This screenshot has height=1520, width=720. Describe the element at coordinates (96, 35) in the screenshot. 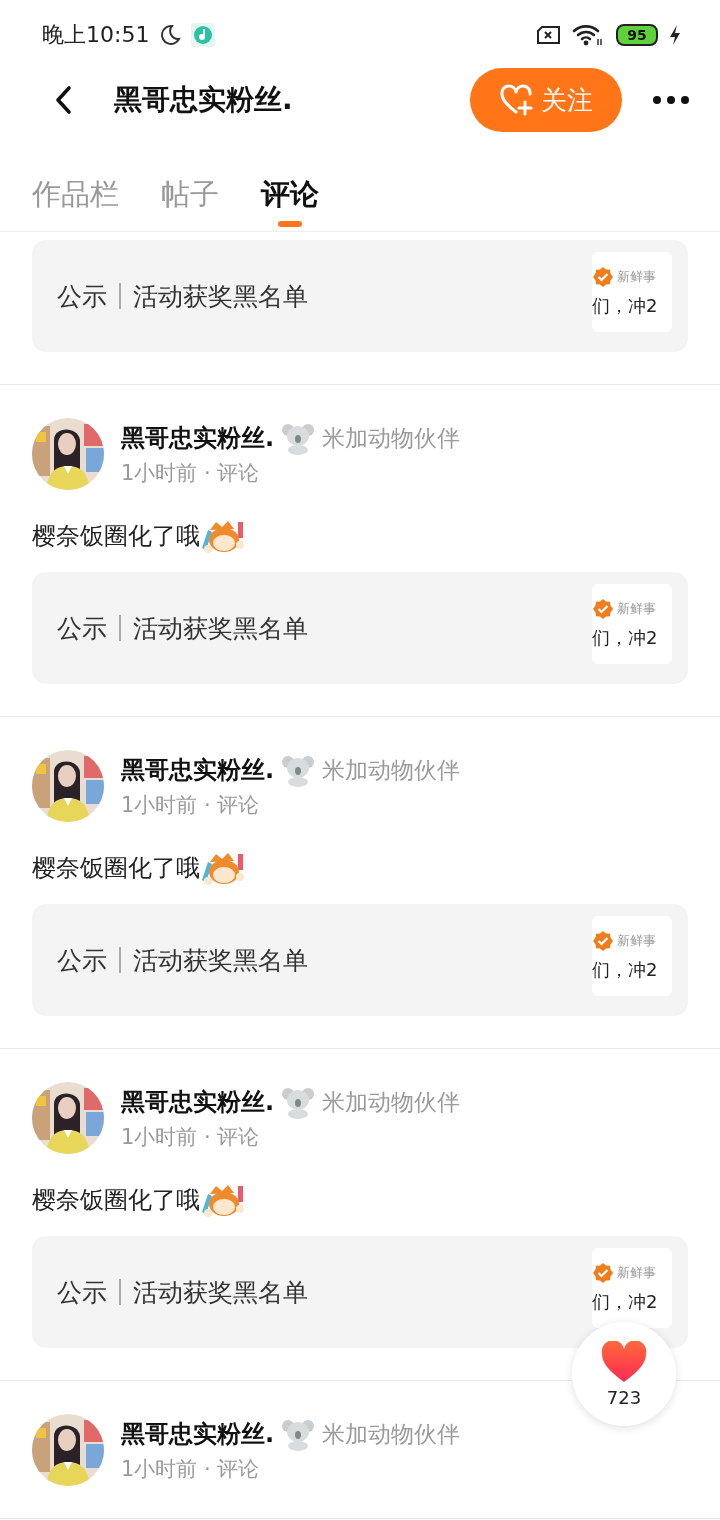

I see `status-time: 晚上10:51` at that location.